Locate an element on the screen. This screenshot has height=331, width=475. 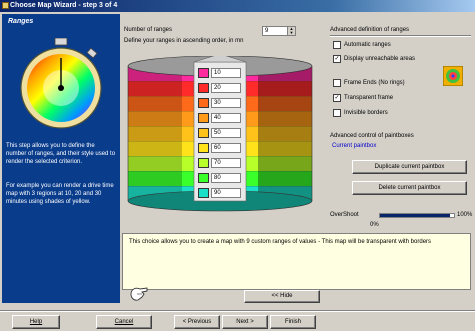
number-of-ranges-spinner: 9 ▲ ▼ is located at coordinates (279, 31).